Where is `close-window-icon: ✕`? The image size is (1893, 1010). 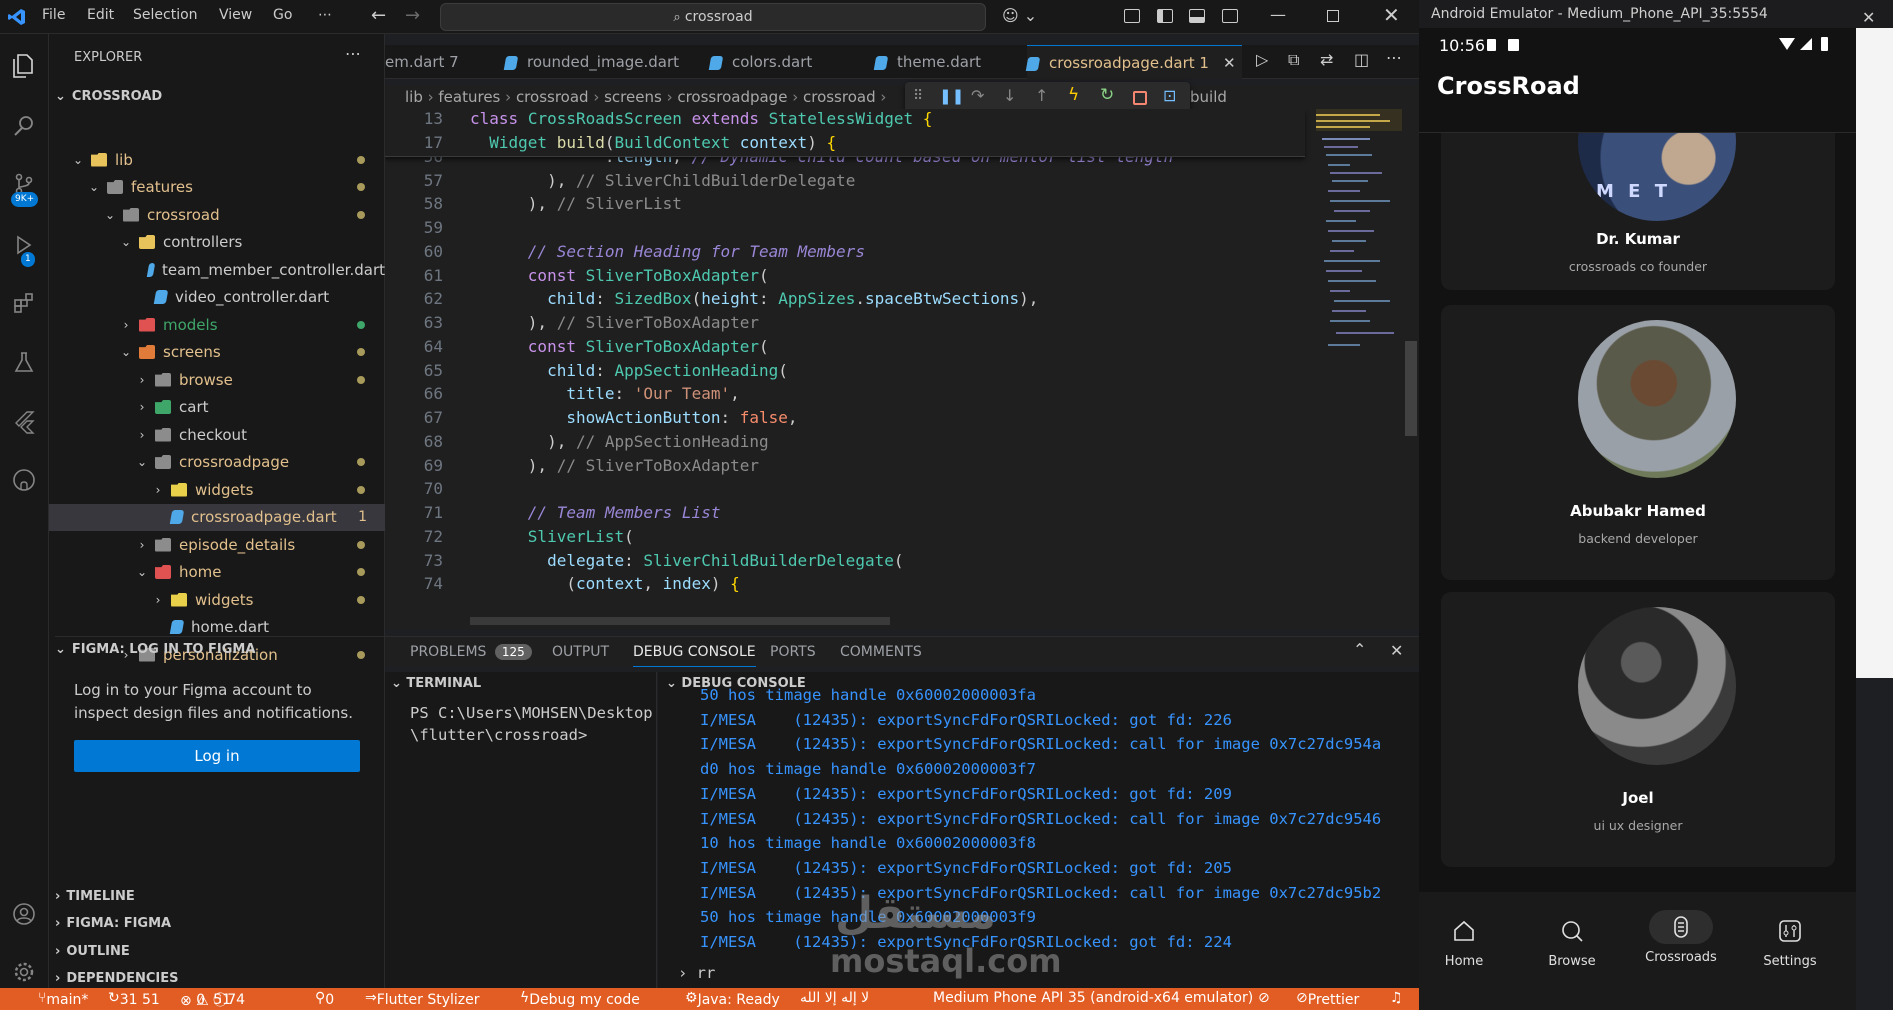 close-window-icon: ✕ is located at coordinates (1391, 15).